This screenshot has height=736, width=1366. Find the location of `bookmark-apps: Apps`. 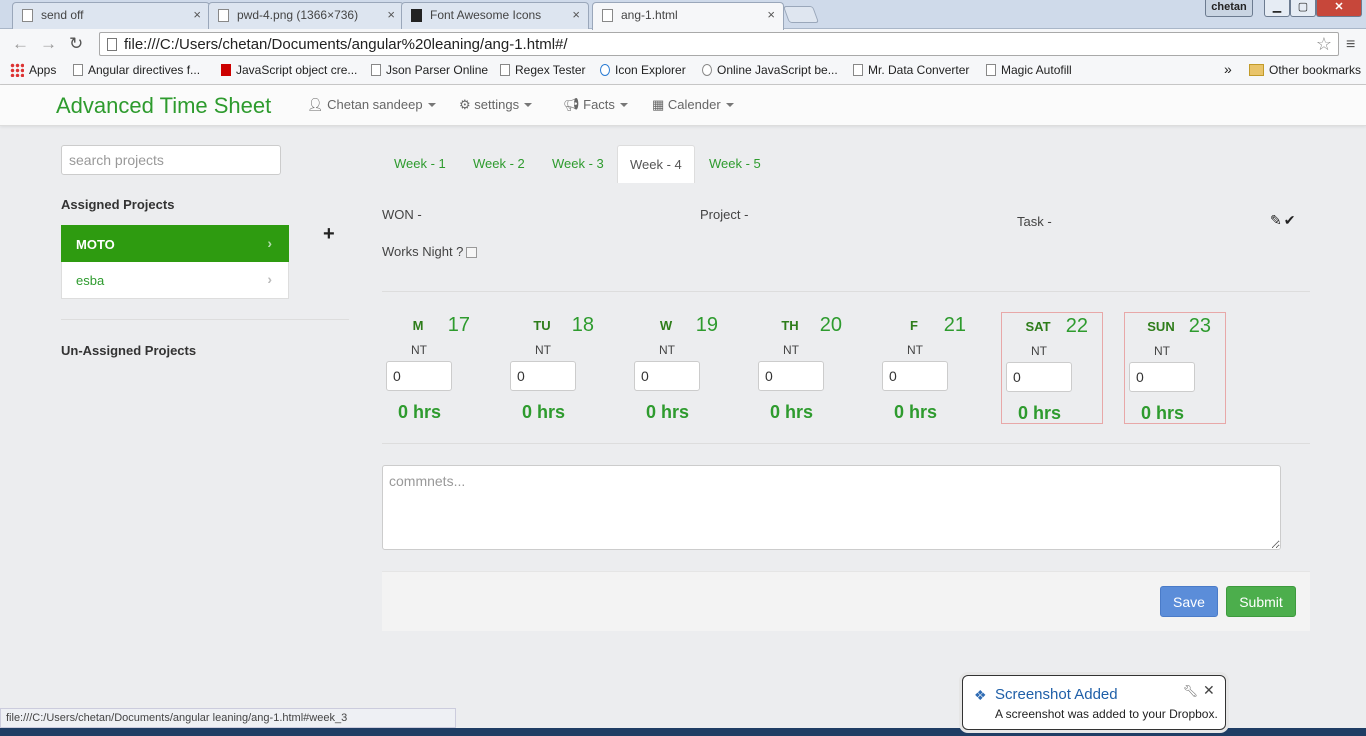

bookmark-apps: Apps is located at coordinates (33, 70).